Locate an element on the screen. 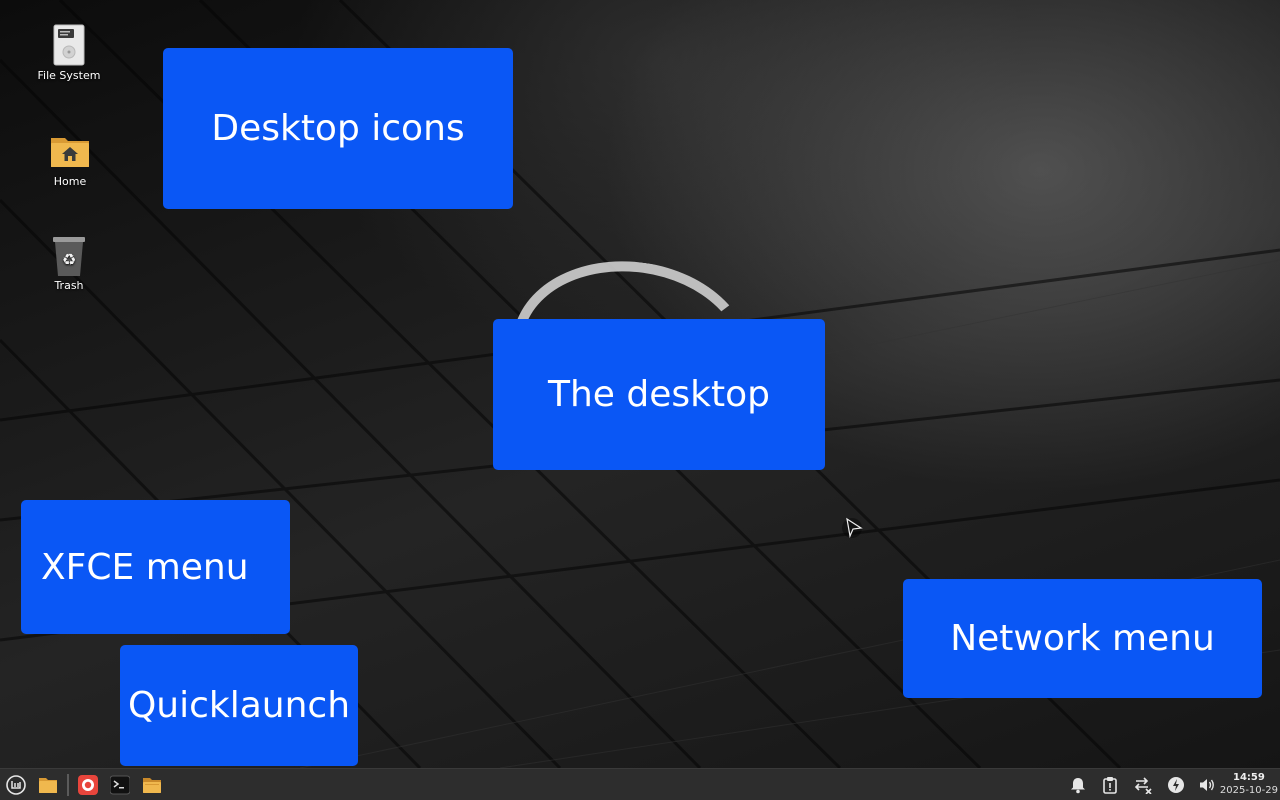 This screenshot has height=800, width=1280. drive-harddisk-icon is located at coordinates (69, 45).